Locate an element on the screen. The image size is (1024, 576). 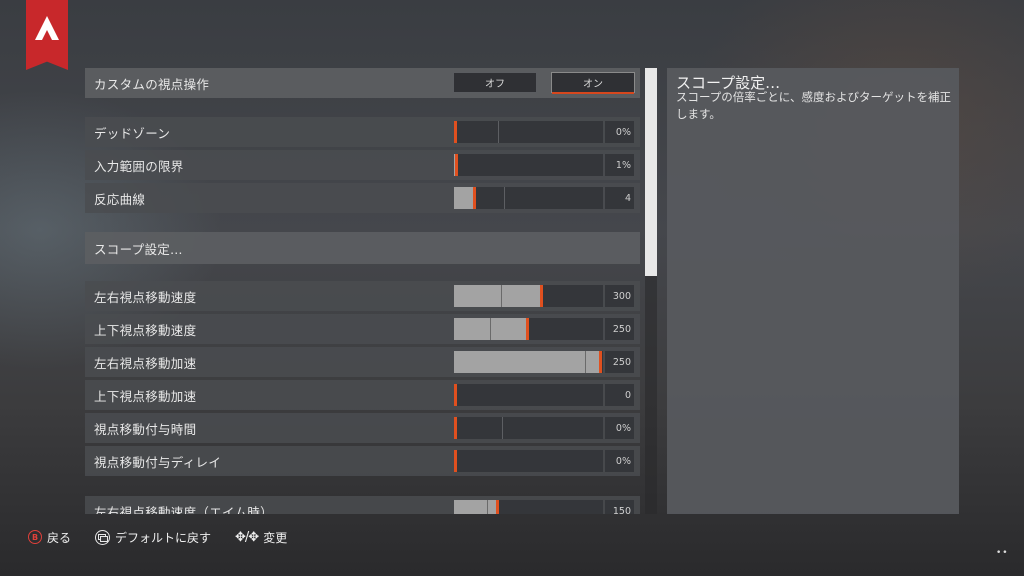
apex-logo-badge is located at coordinates (47, 35).